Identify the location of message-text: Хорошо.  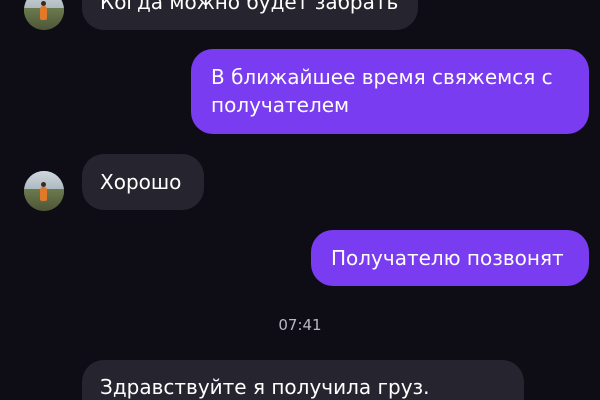
(141, 182).